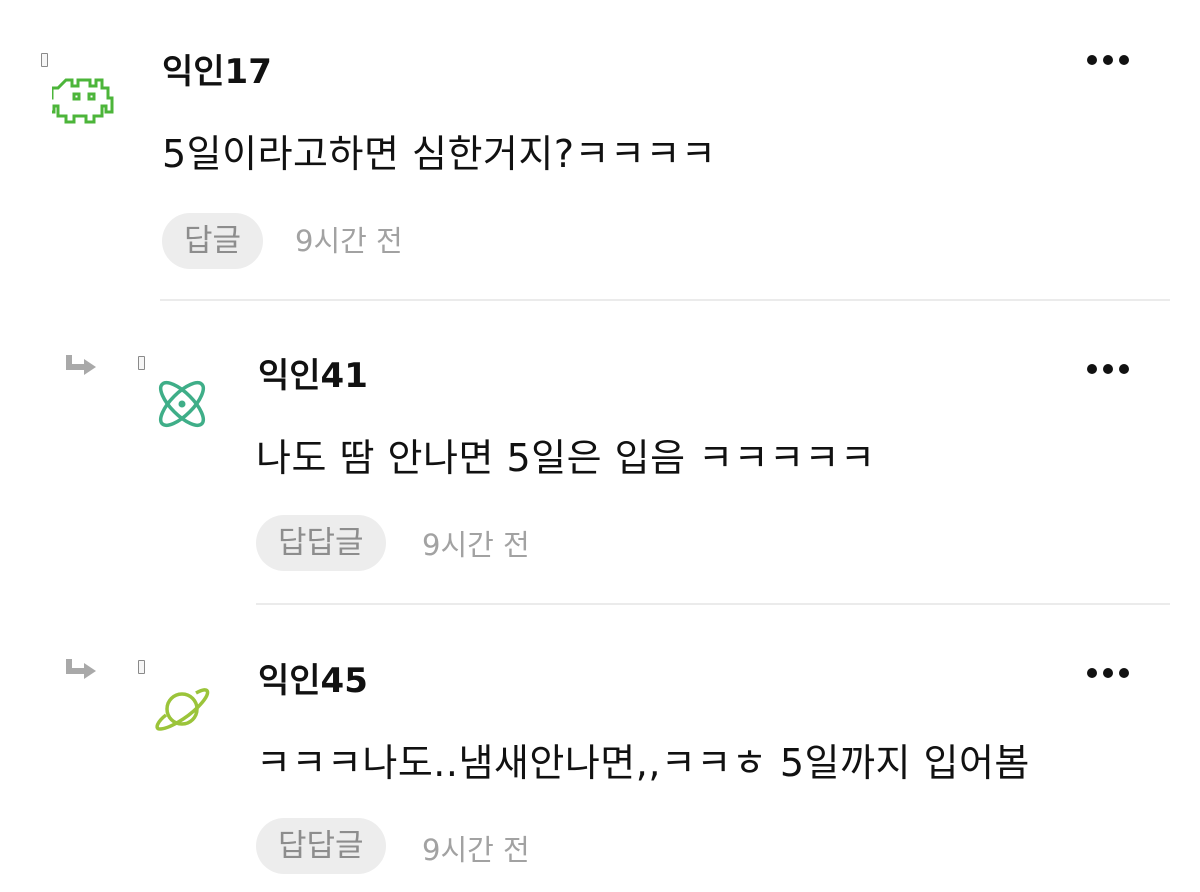 The width and height of the screenshot is (1200, 892). Describe the element at coordinates (182, 709) in the screenshot. I see `planet-icon` at that location.